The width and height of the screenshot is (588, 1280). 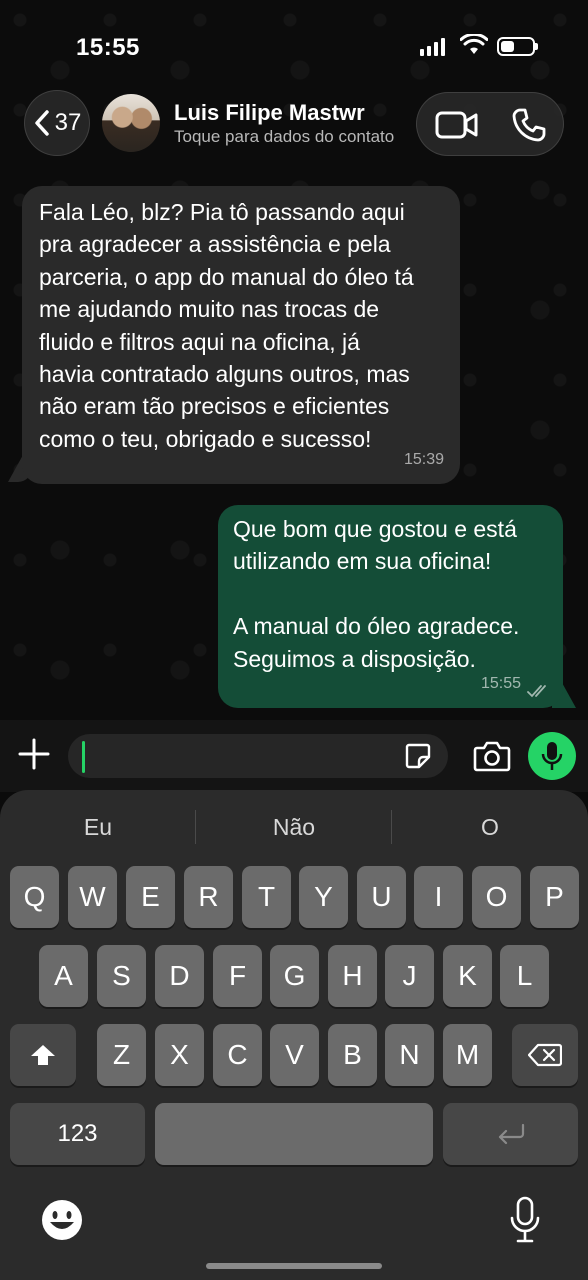 What do you see at coordinates (266, 897) in the screenshot?
I see `key-t: T` at bounding box center [266, 897].